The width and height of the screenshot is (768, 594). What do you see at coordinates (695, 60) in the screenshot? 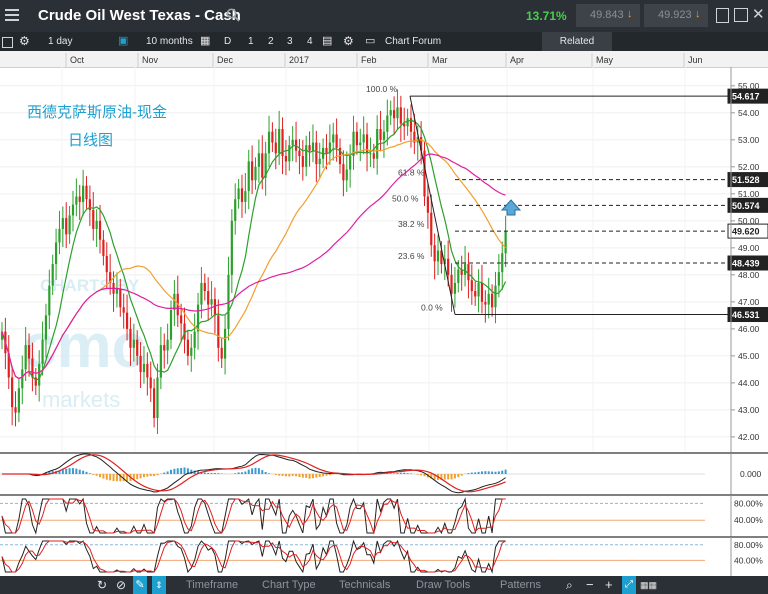
I see `month-label: Jun` at bounding box center [695, 60].